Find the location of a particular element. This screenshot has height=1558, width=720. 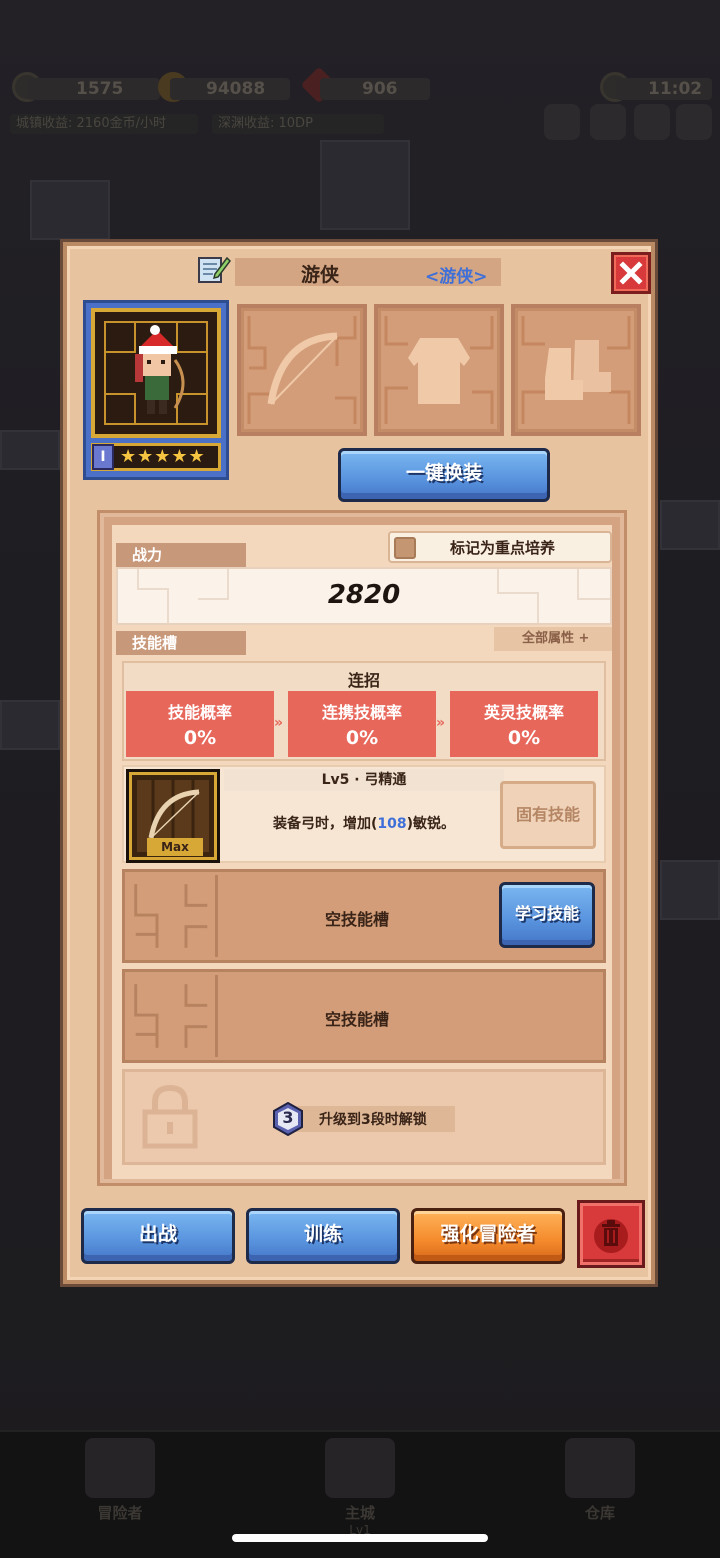

train-button: 训练 is located at coordinates (323, 1236).